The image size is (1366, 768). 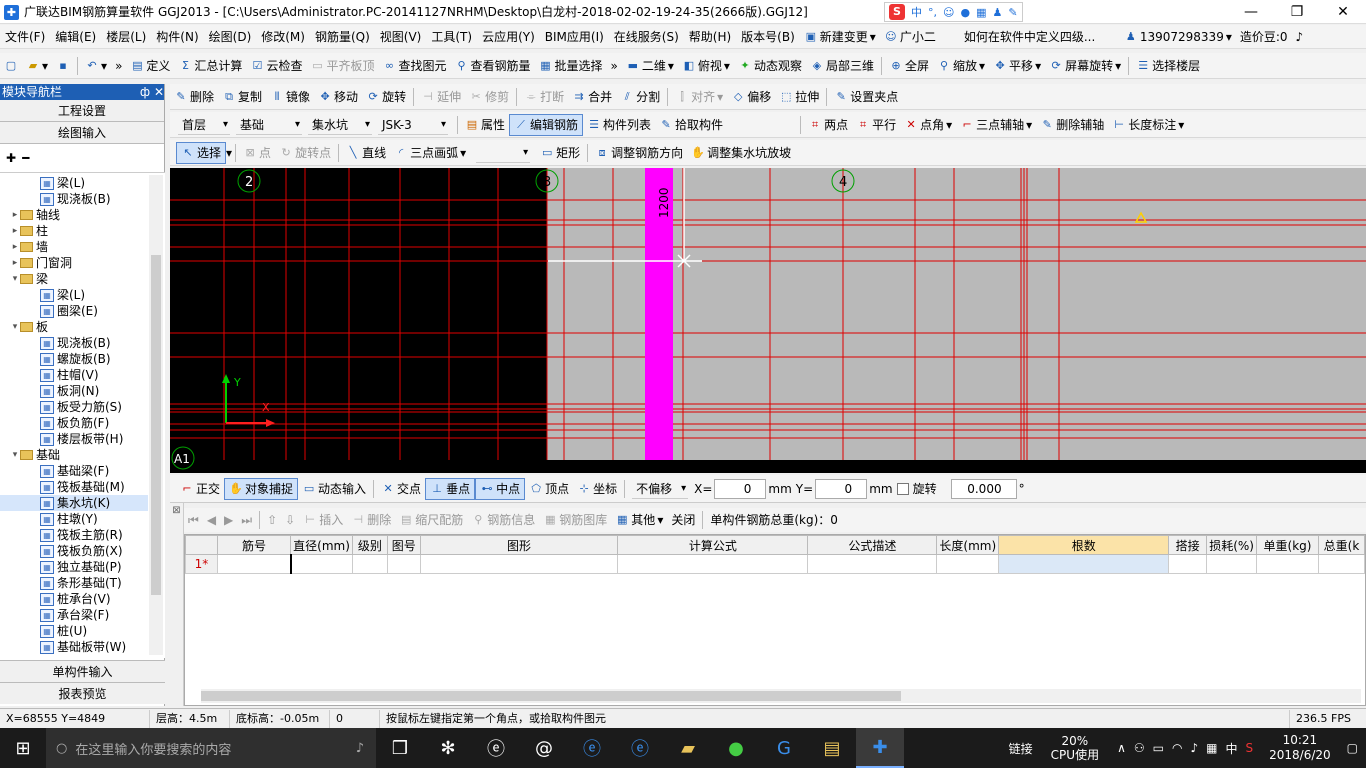 What do you see at coordinates (500, 488) in the screenshot?
I see `midpoint-snap: ⊷ 中点` at bounding box center [500, 488].